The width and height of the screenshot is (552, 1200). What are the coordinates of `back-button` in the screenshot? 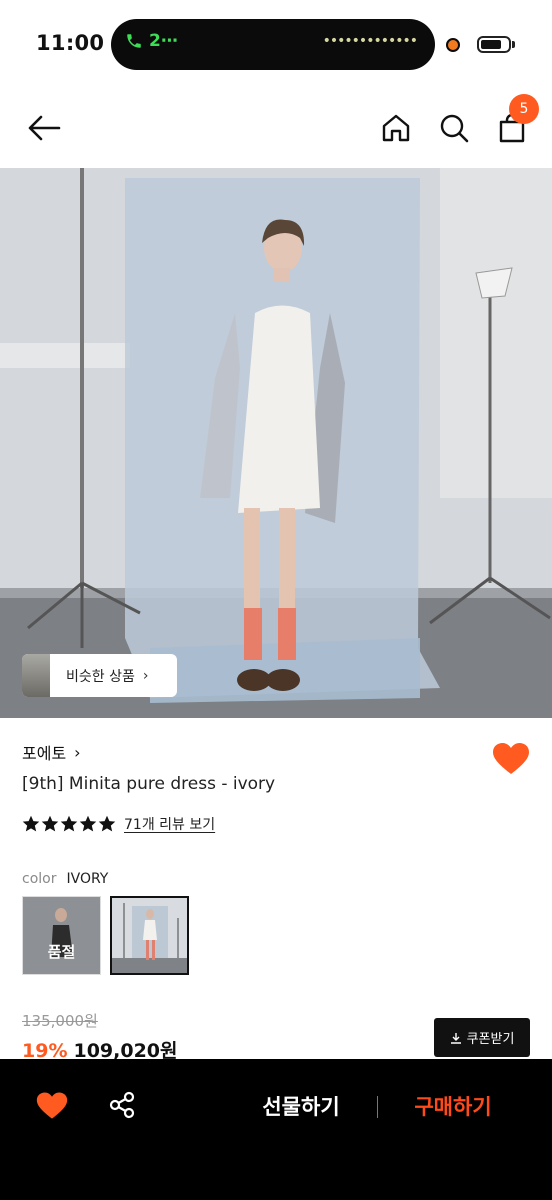 It's located at (44, 128).